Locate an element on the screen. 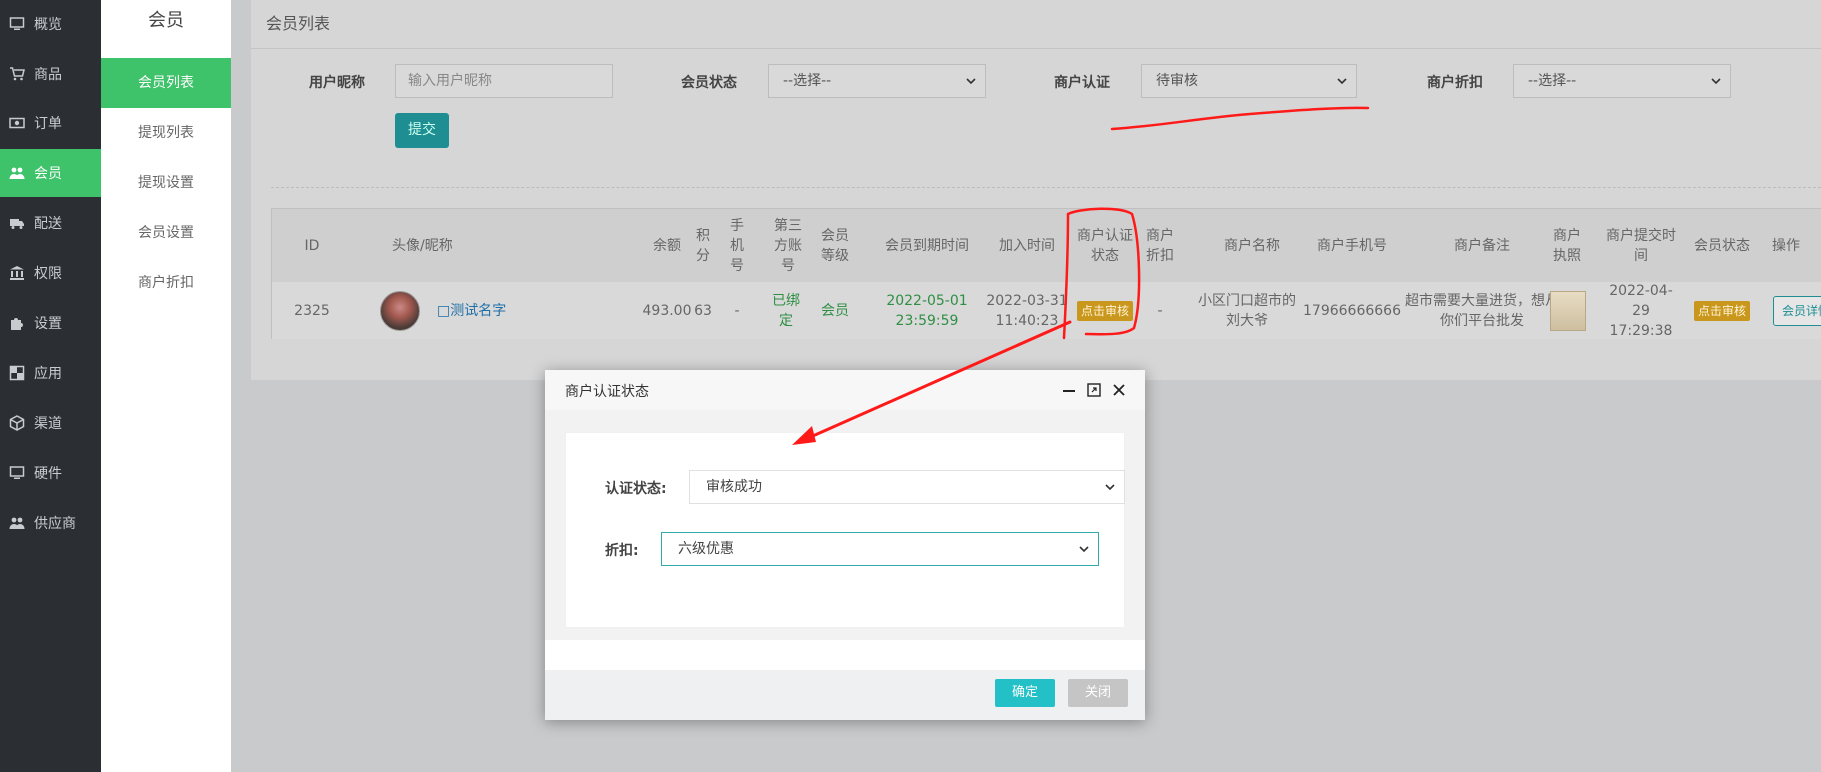 The width and height of the screenshot is (1821, 772). confirm-button: 确定 is located at coordinates (1025, 693).